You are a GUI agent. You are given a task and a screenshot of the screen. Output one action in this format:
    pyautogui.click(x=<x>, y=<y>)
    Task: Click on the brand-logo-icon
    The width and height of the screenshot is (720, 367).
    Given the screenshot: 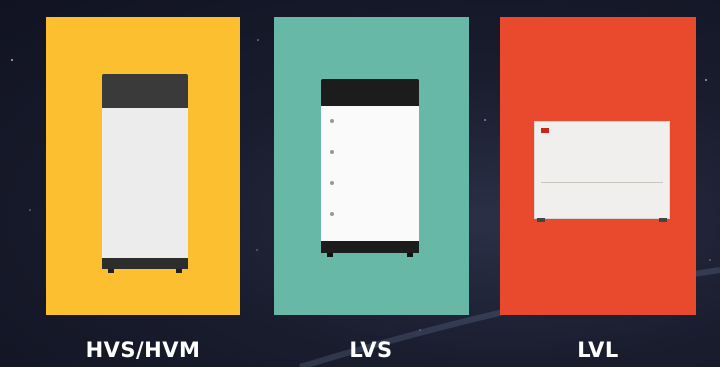 What is the action you would take?
    pyautogui.click(x=545, y=130)
    